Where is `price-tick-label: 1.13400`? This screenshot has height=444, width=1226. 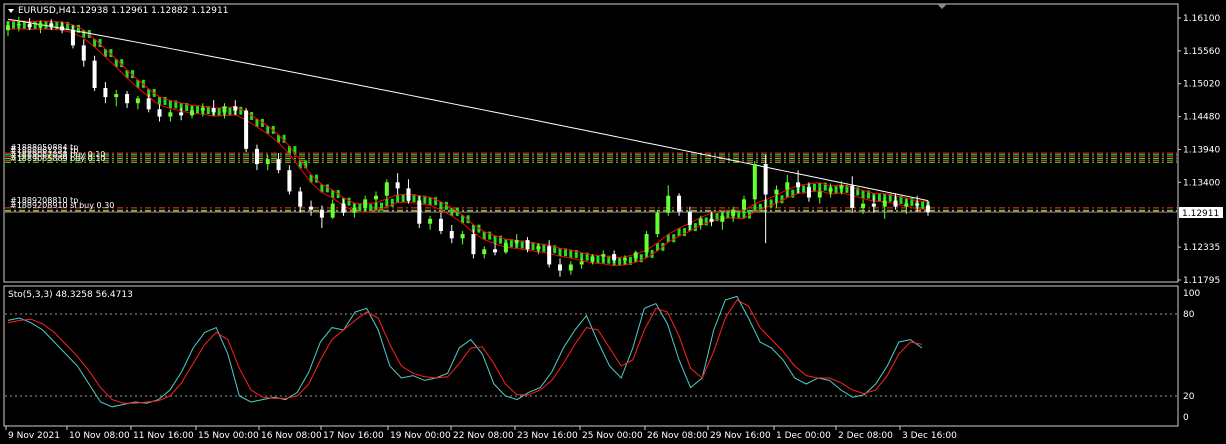 price-tick-label: 1.13400 is located at coordinates (1201, 183).